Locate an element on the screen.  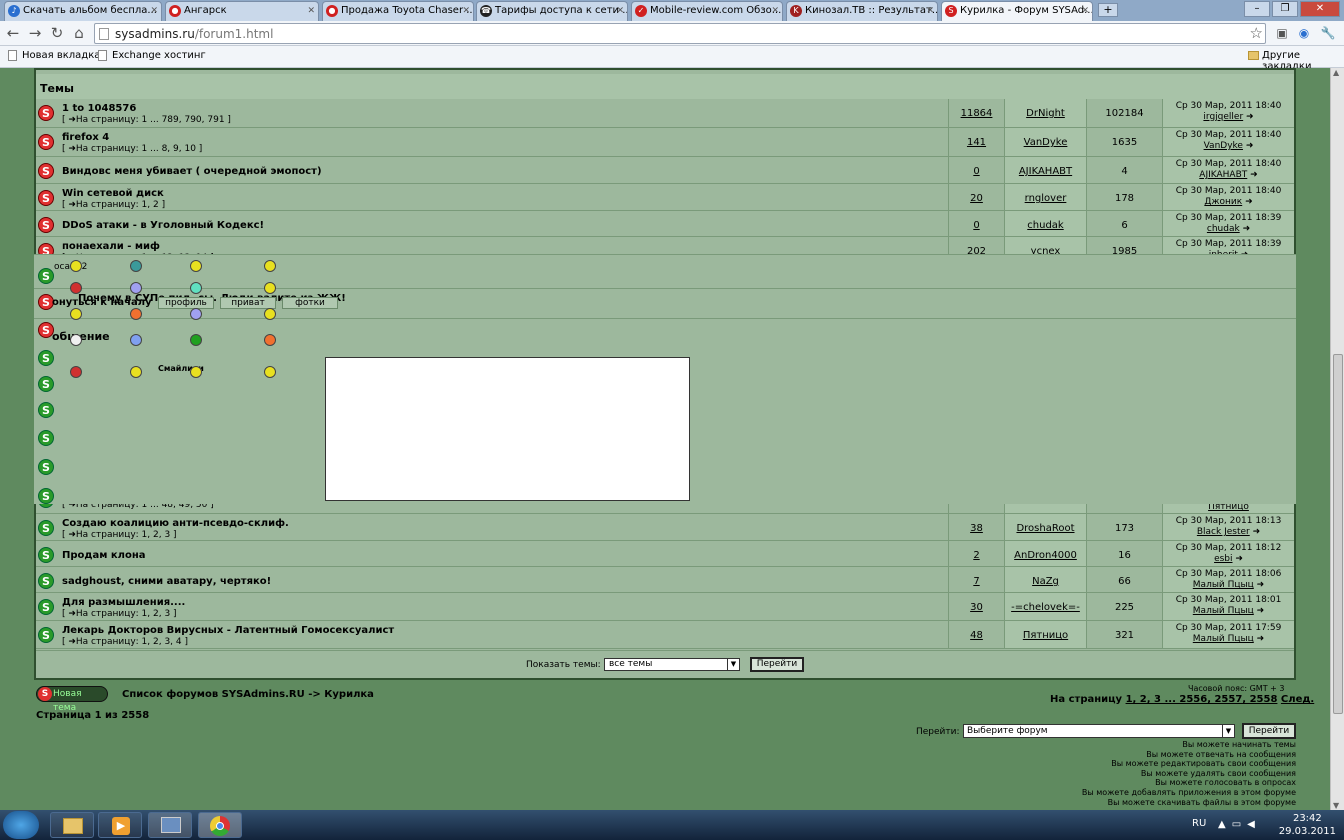
pager-links: 1, 2, 3 ... 2556, 2557, 2558 is located at coordinates (1202, 699).